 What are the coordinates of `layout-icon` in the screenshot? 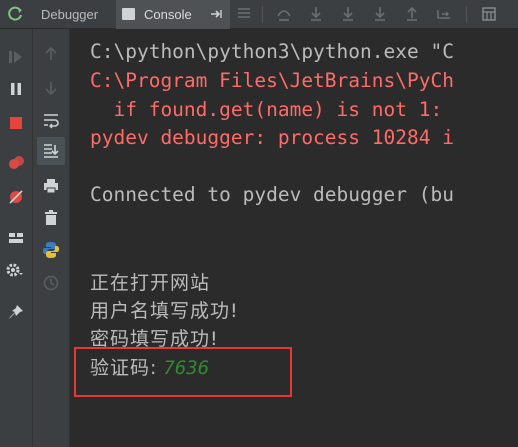 It's located at (16, 238).